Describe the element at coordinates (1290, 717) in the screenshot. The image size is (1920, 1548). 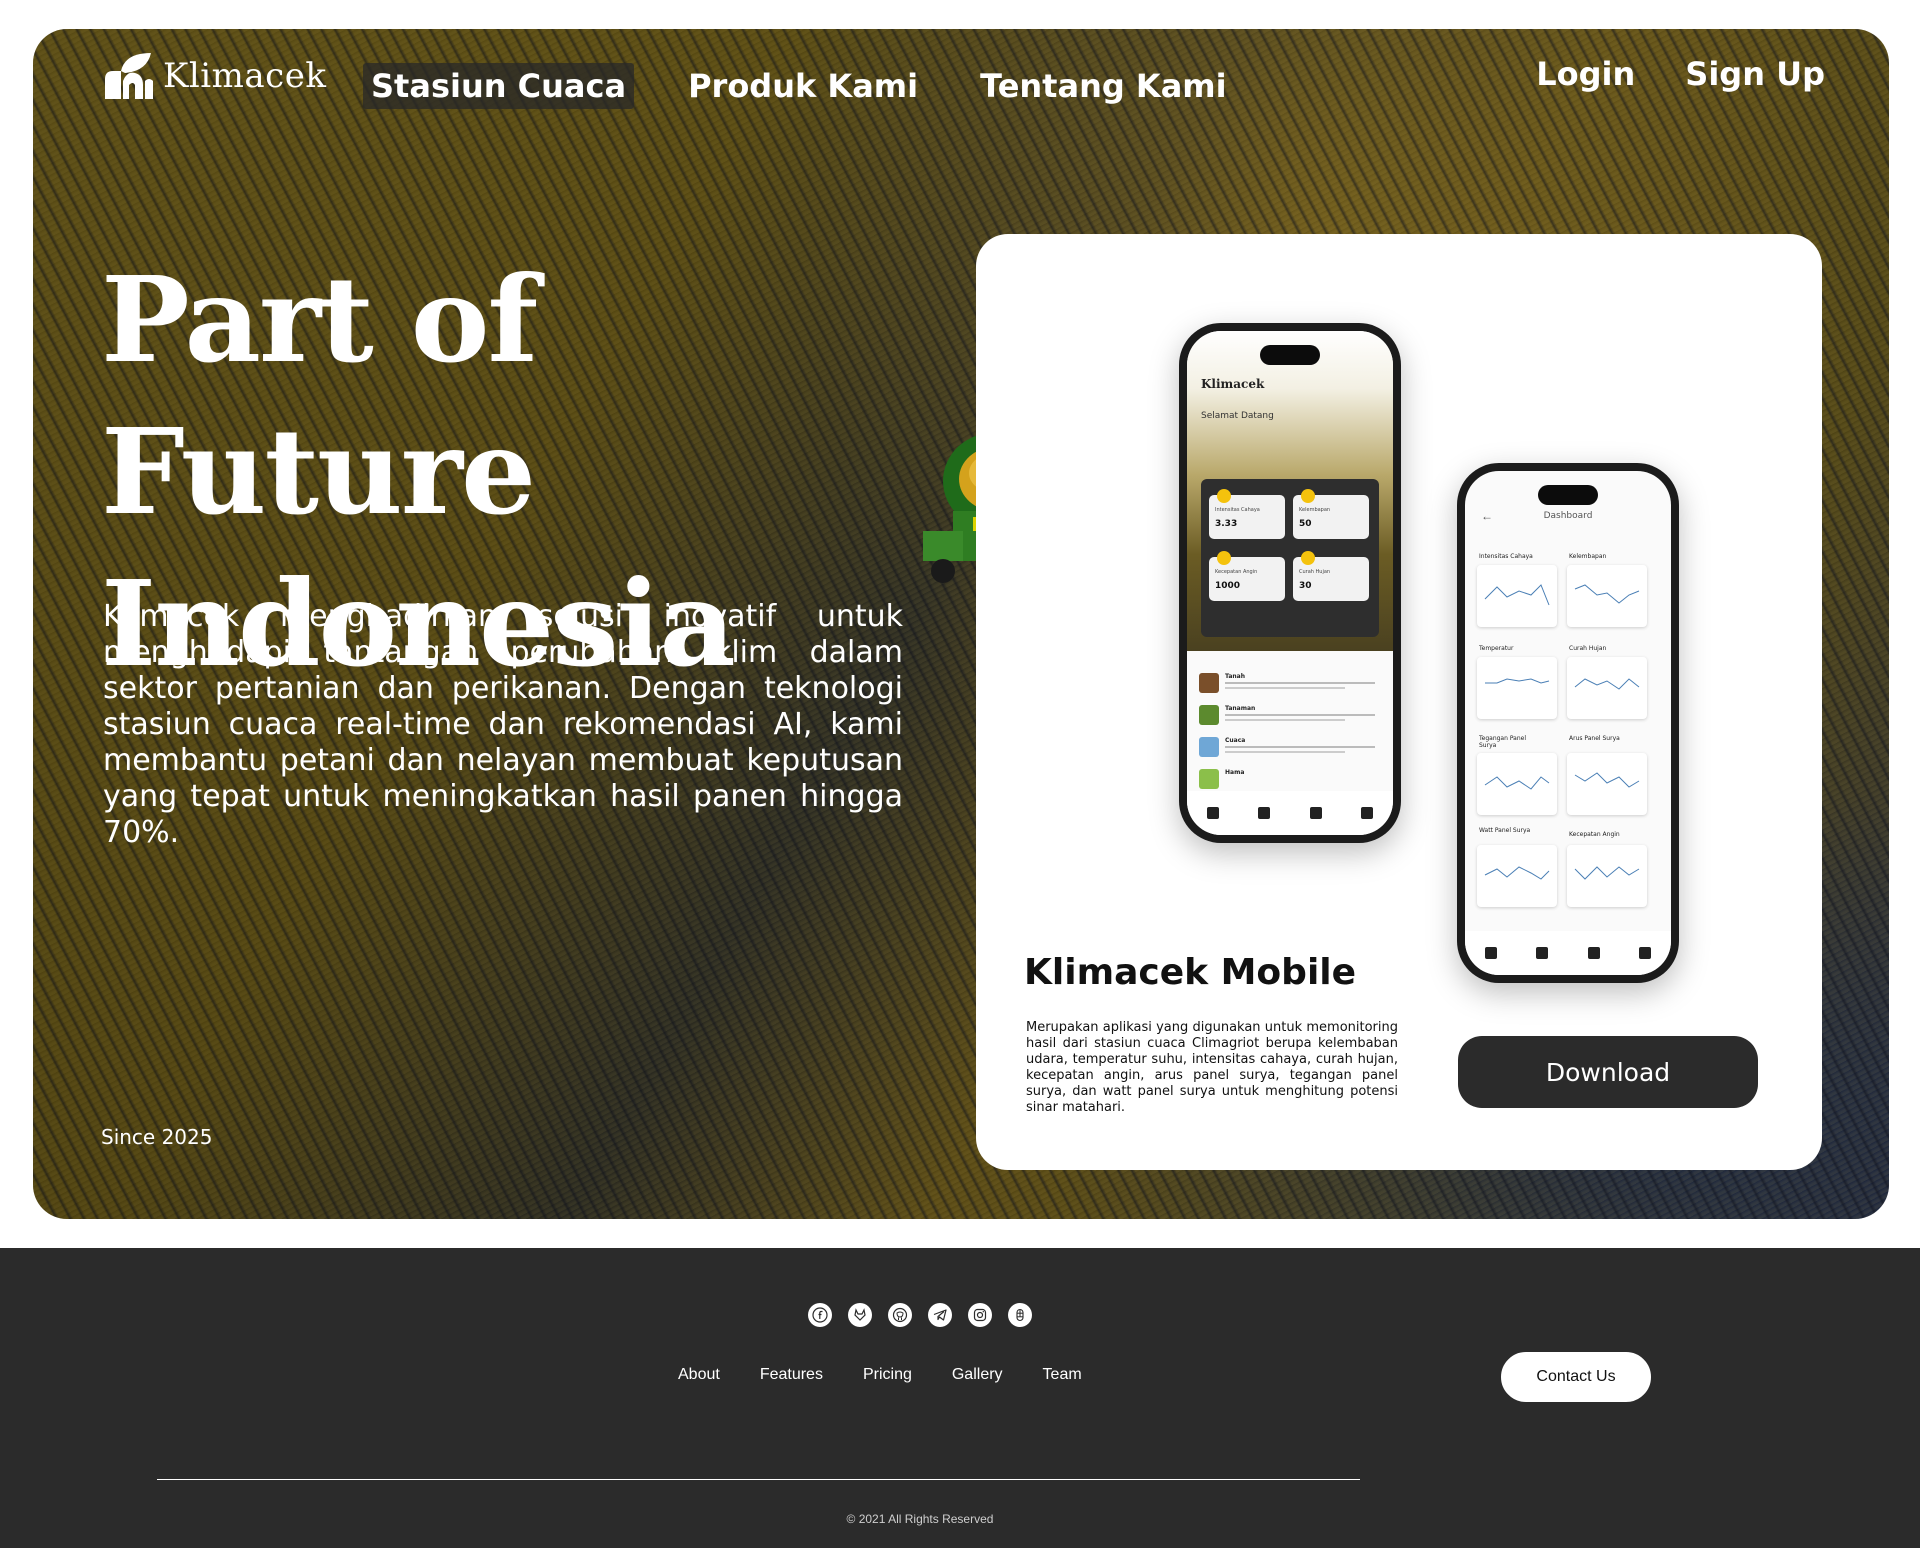
I see `list-item: Tanaman` at that location.